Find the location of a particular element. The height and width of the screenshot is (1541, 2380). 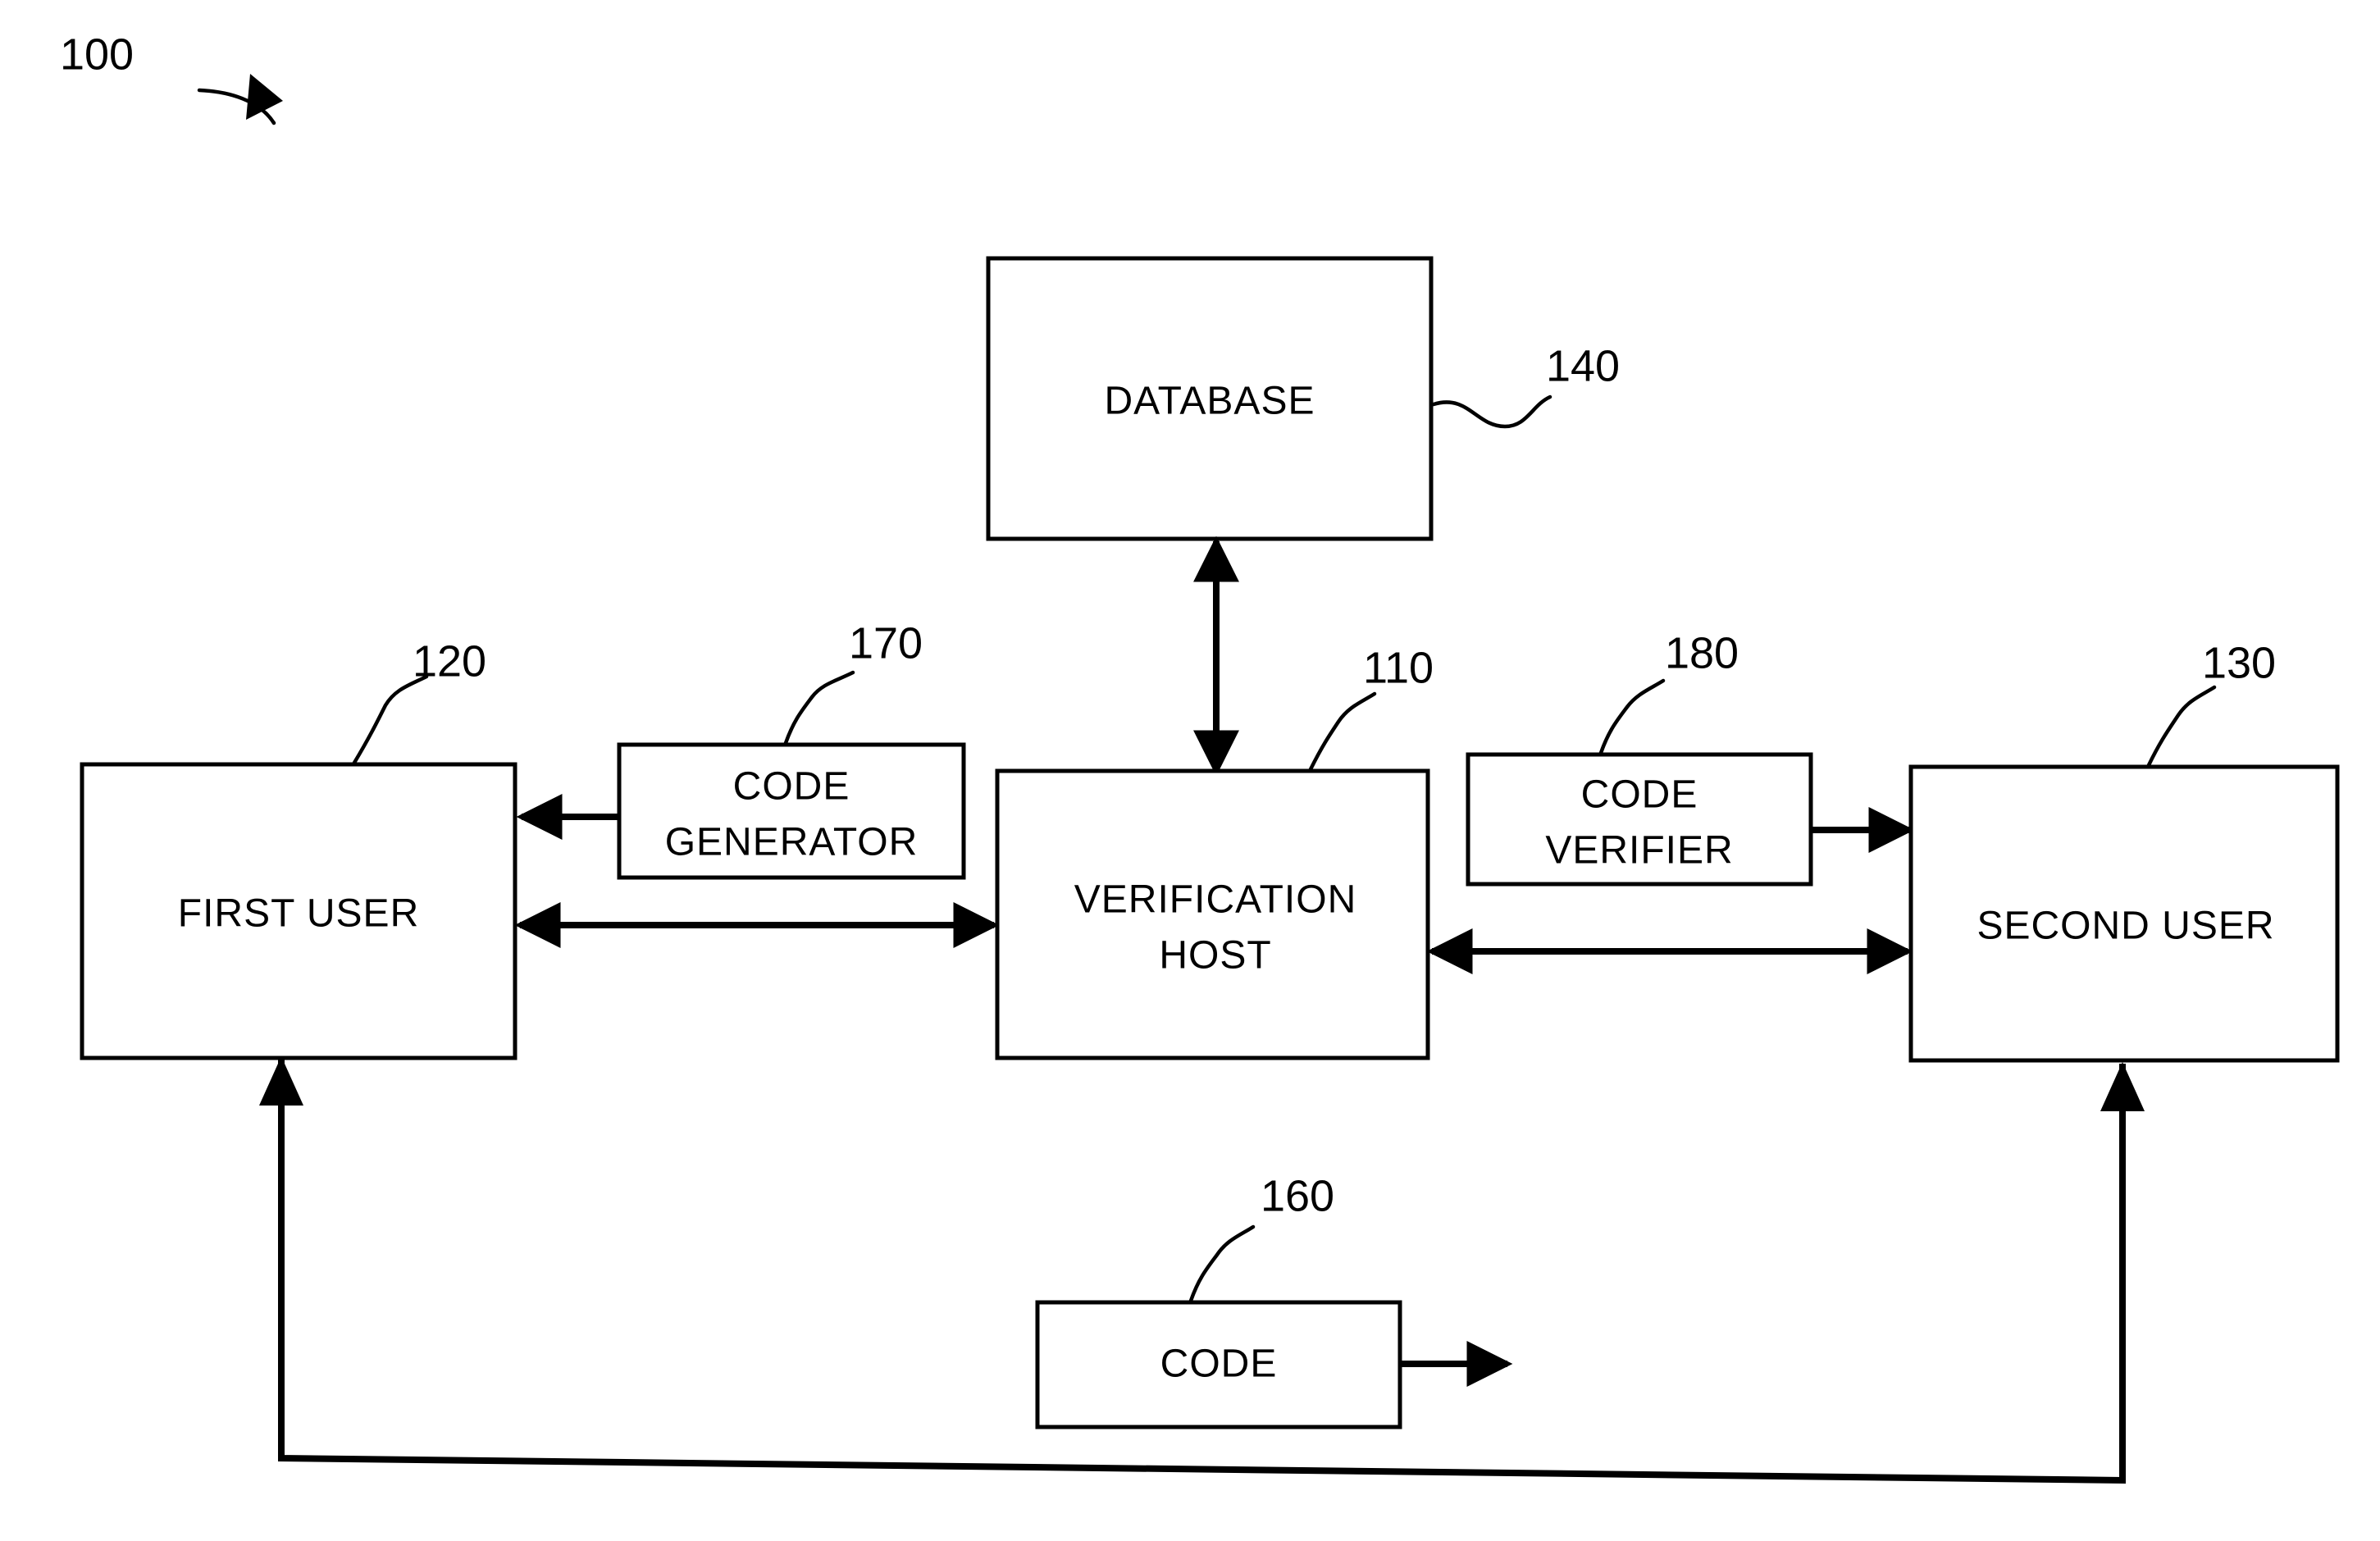

block-code-label: CODE is located at coordinates (1219, 1364).